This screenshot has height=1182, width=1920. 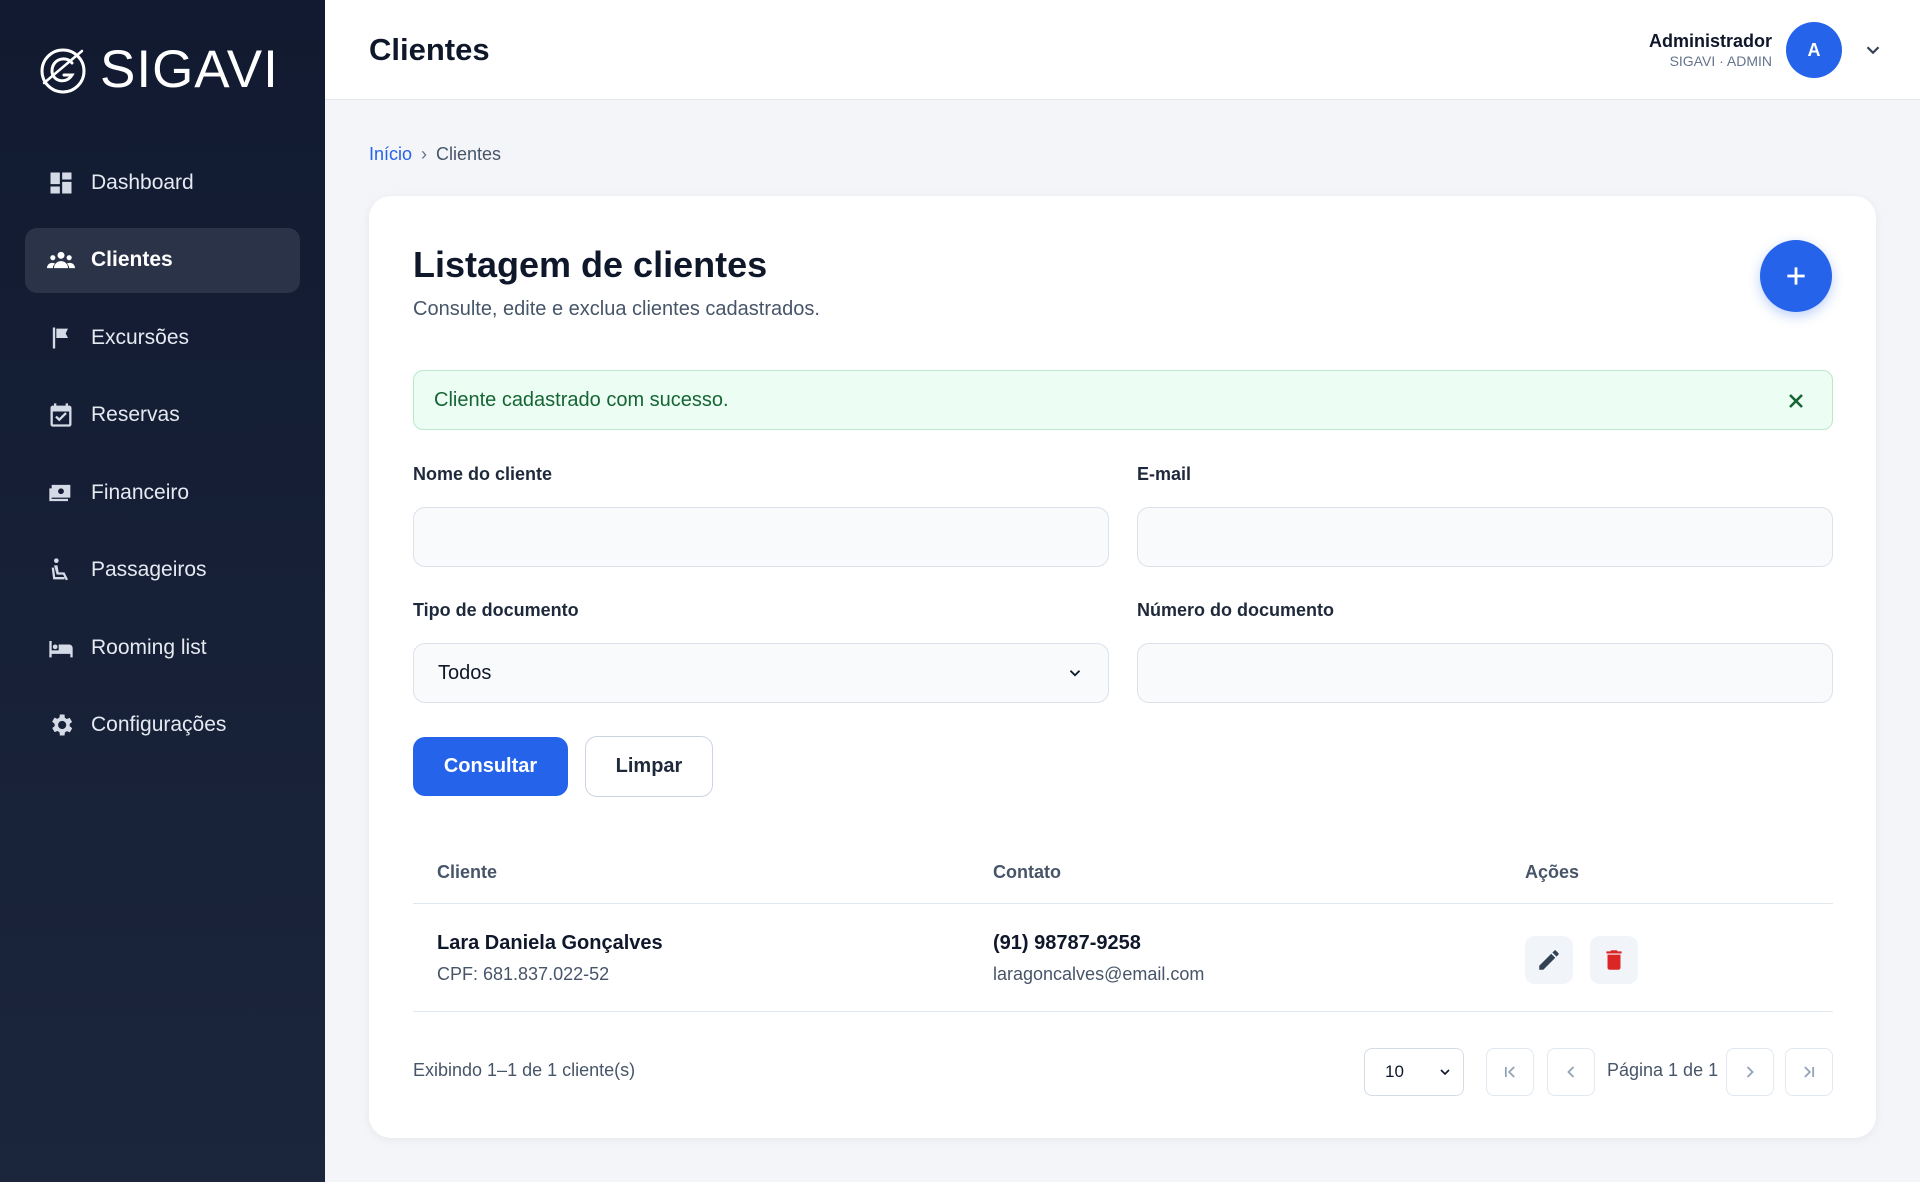 I want to click on page-indicator: Página 1 de 1, so click(x=1663, y=1070).